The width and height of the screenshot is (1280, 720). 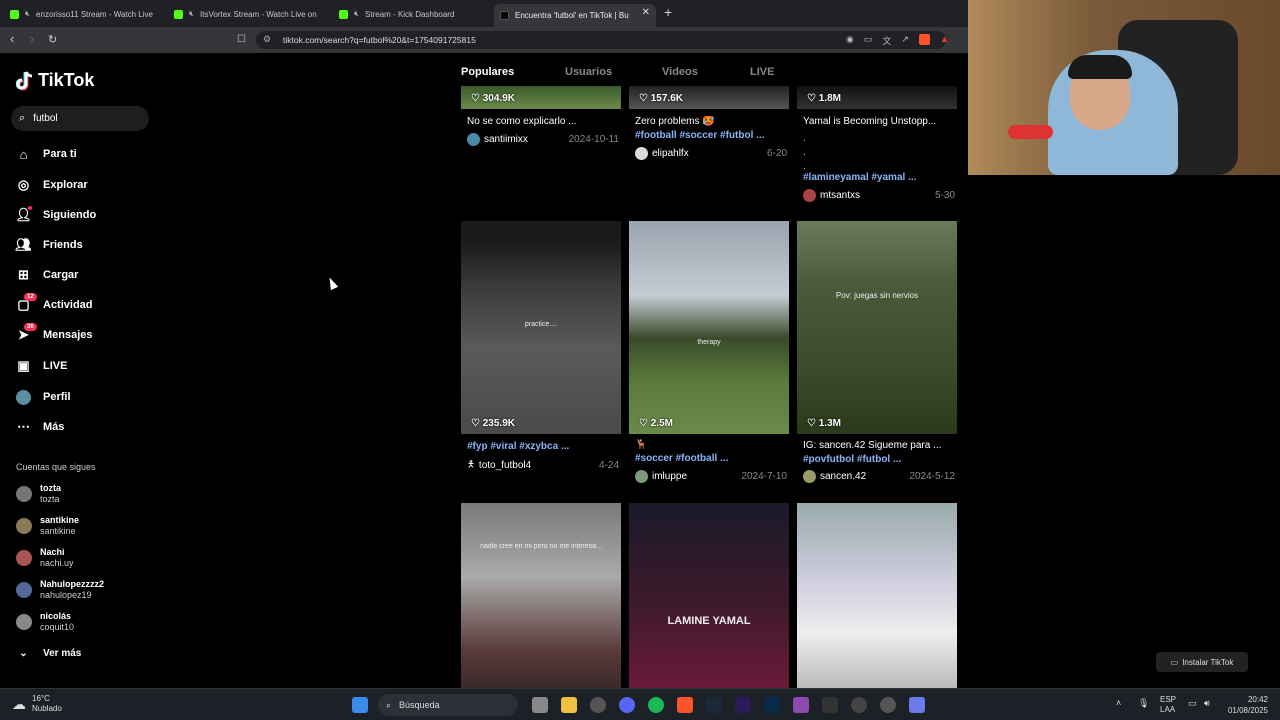 What do you see at coordinates (86, 185) in the screenshot?
I see `sidebar-item-explorar: ◎ Explorar` at bounding box center [86, 185].